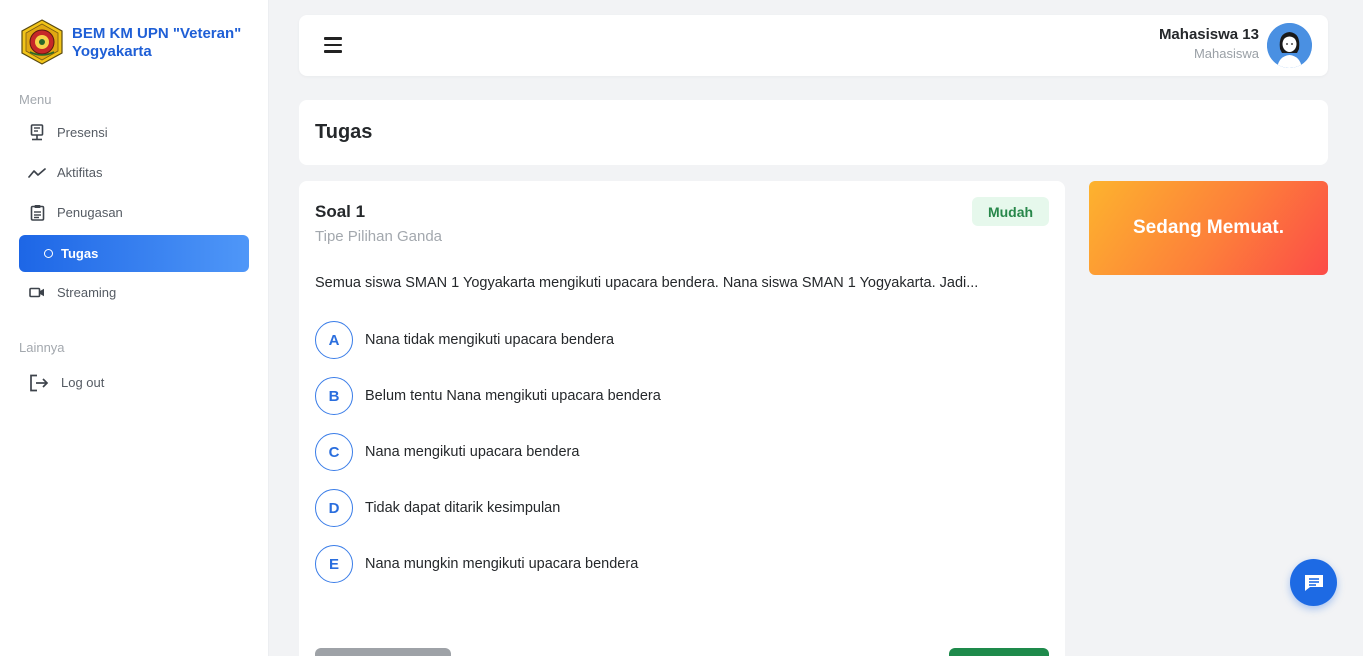  Describe the element at coordinates (35, 99) in the screenshot. I see `menu-section-label: Menu` at that location.